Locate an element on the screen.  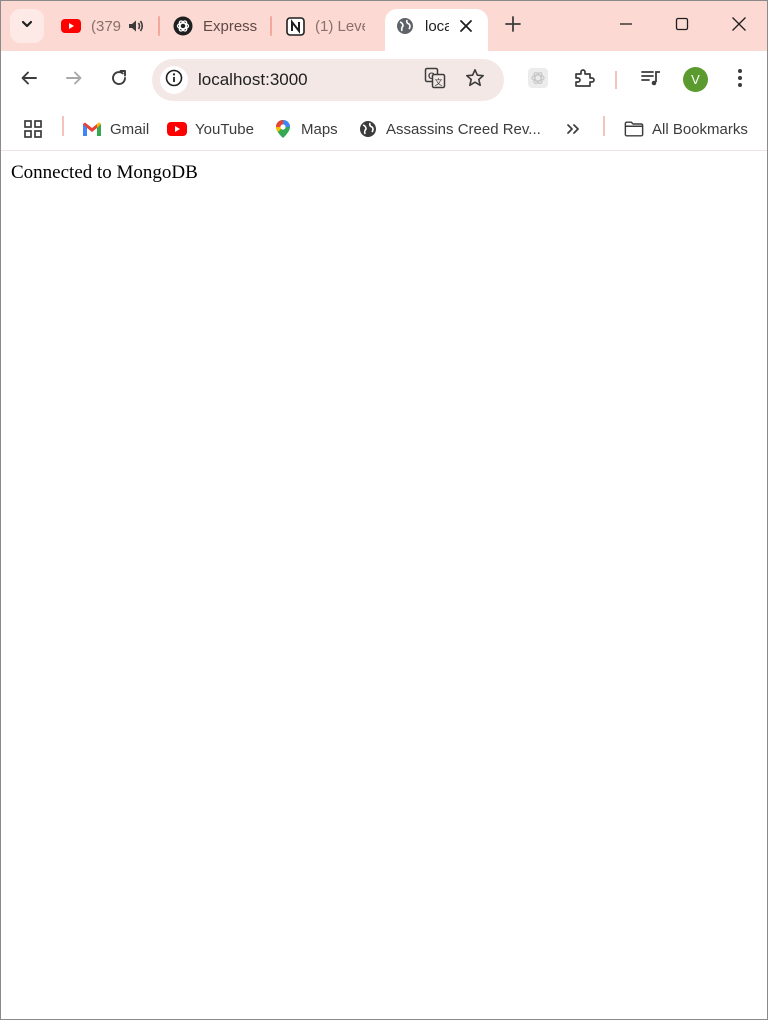
tab-title: (1) Leve is located at coordinates (340, 26).